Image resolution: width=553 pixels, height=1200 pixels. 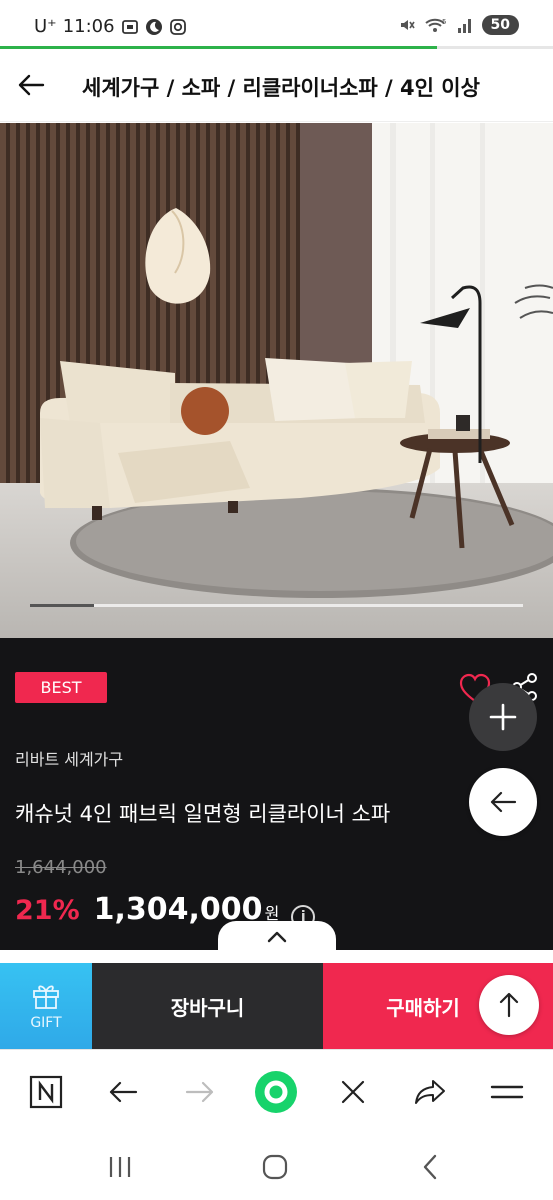 What do you see at coordinates (177, 26) in the screenshot?
I see `instagram-icon` at bounding box center [177, 26].